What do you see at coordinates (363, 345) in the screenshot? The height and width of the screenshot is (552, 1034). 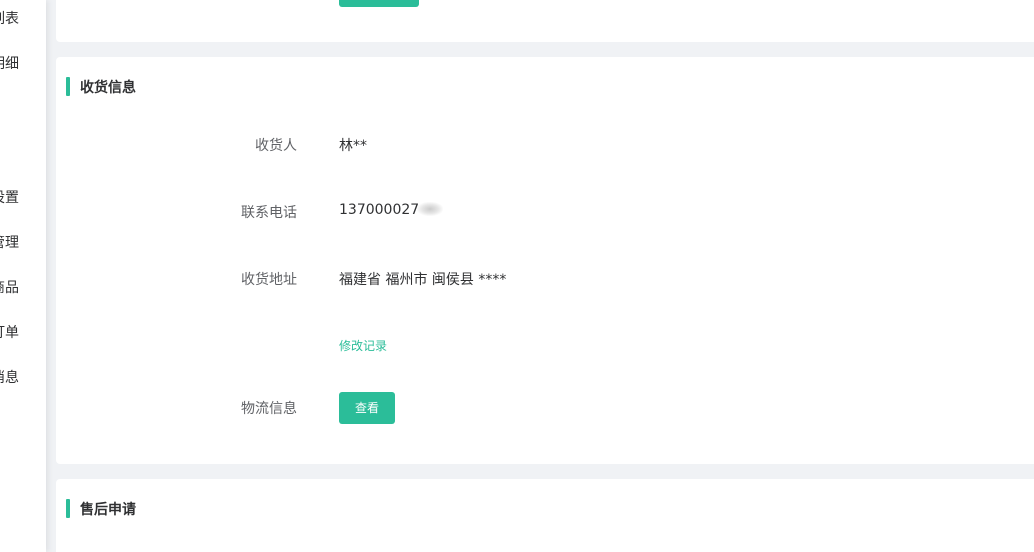 I see `modification-history-link: 修改记录` at bounding box center [363, 345].